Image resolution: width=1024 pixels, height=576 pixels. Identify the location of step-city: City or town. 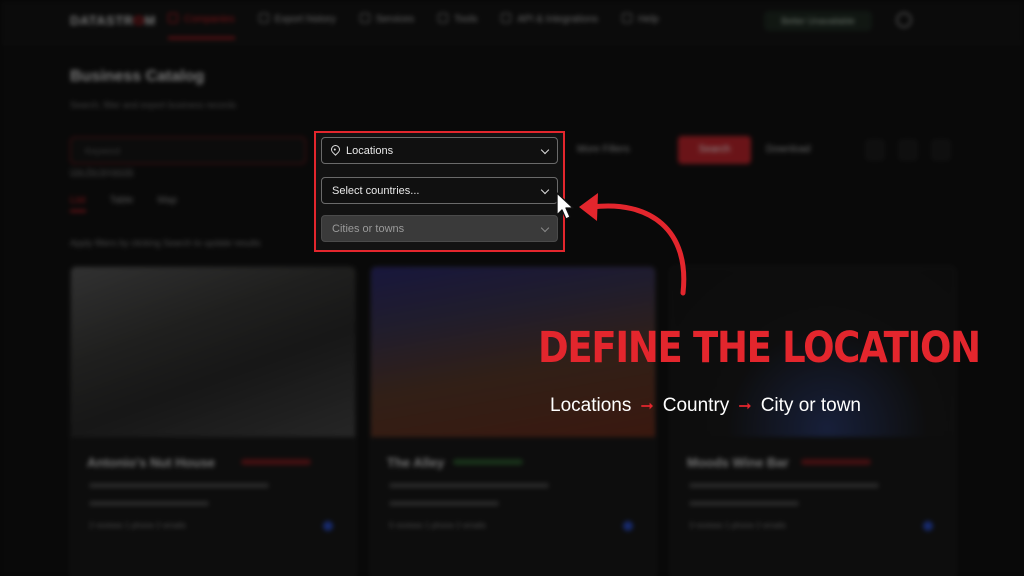
(810, 405).